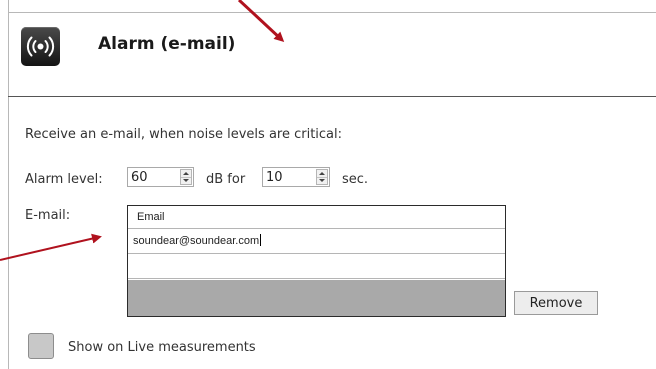  I want to click on email-row, so click(316, 266).